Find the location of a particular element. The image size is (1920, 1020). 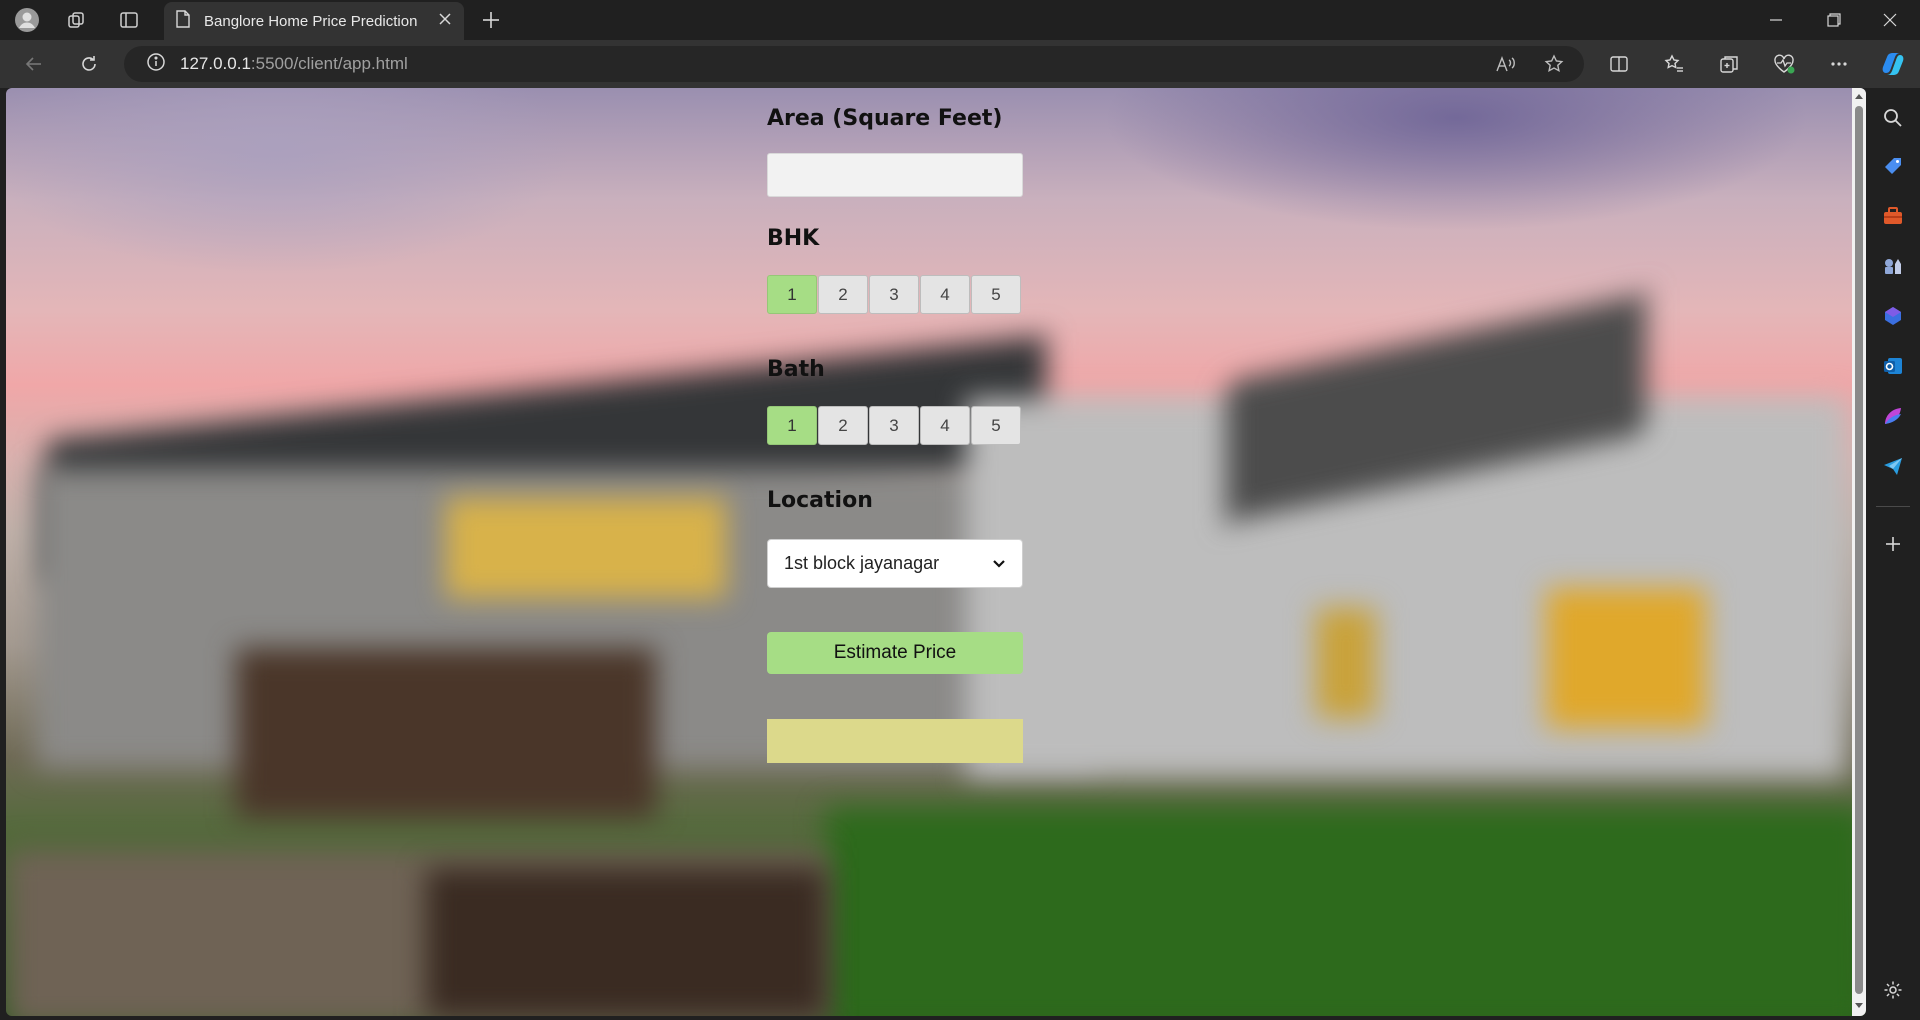

garage-doors-shape is located at coordinates (446, 733).